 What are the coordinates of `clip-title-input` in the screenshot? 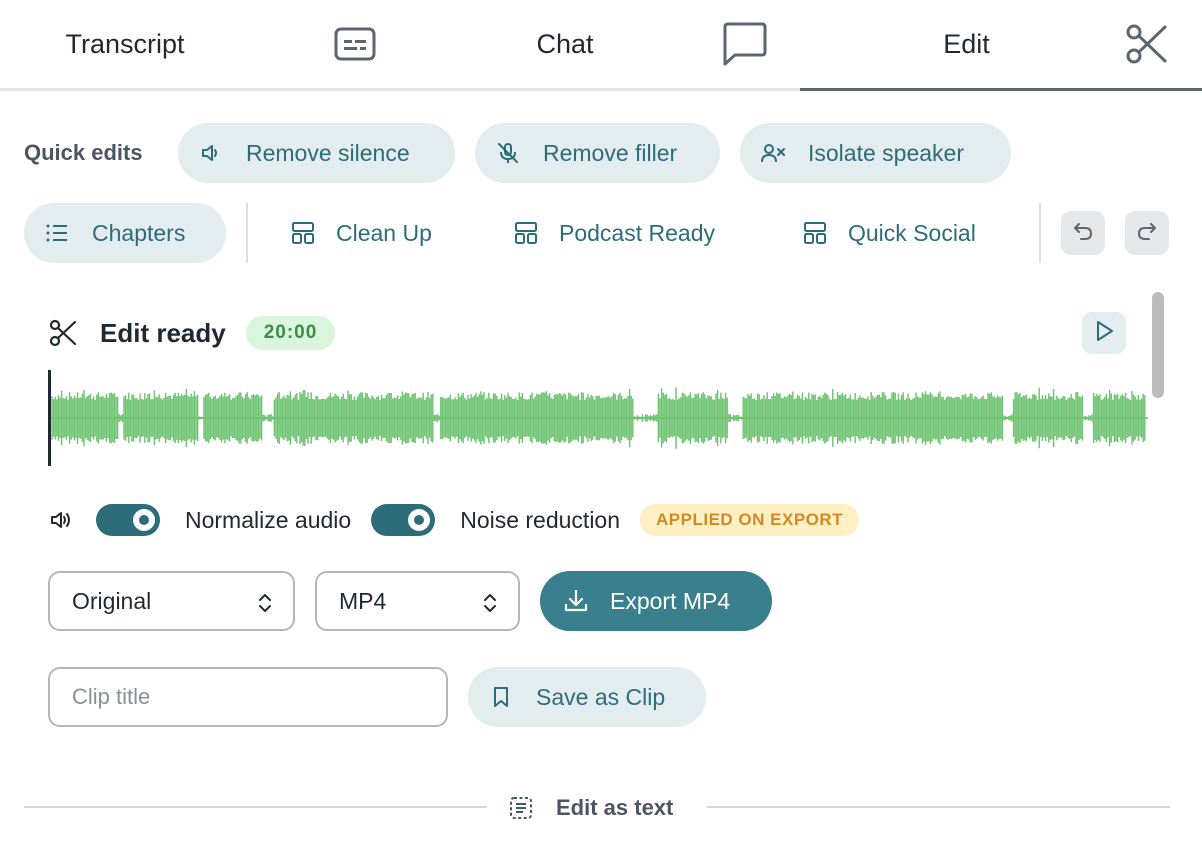 It's located at (248, 697).